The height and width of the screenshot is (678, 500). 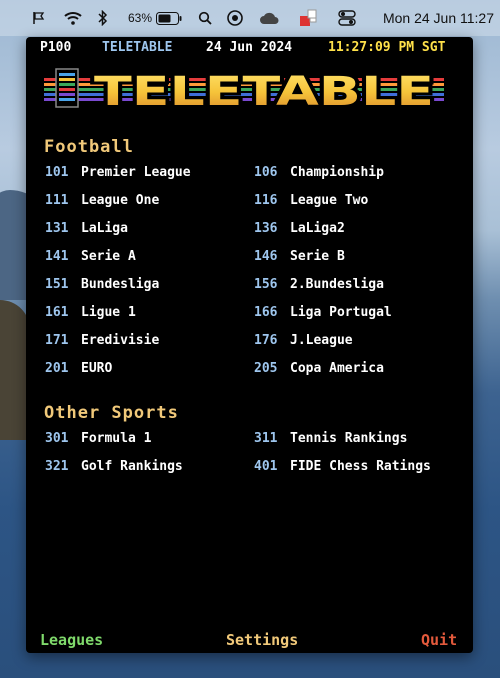 What do you see at coordinates (266, 466) in the screenshot?
I see `page-number-label: 401` at bounding box center [266, 466].